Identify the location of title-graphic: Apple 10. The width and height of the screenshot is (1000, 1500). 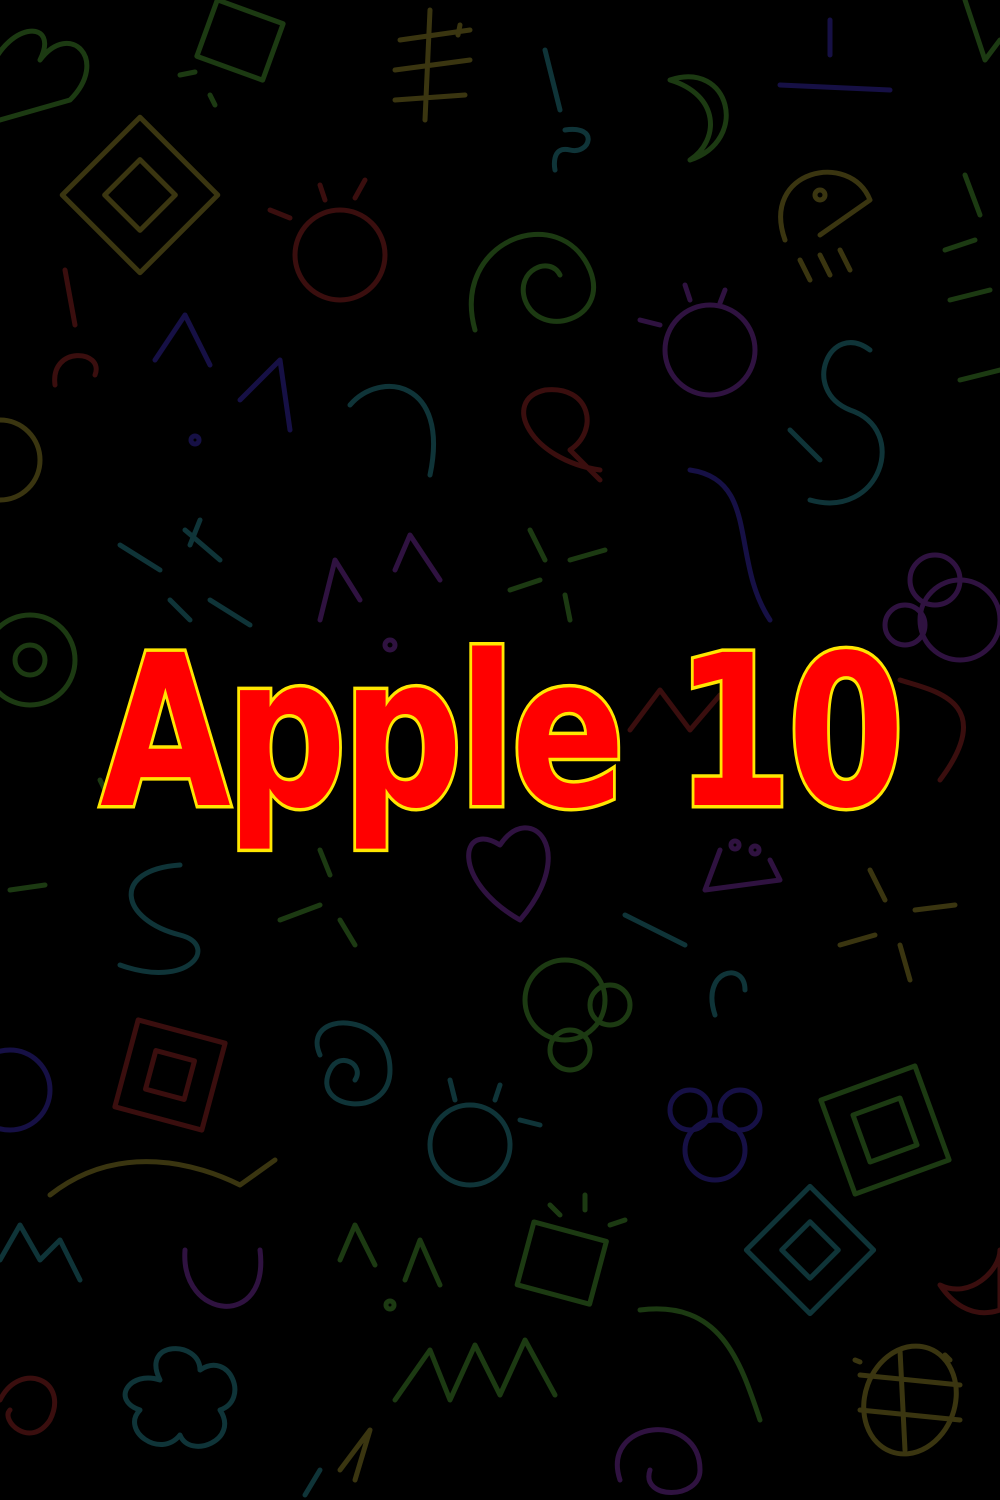
(503, 733).